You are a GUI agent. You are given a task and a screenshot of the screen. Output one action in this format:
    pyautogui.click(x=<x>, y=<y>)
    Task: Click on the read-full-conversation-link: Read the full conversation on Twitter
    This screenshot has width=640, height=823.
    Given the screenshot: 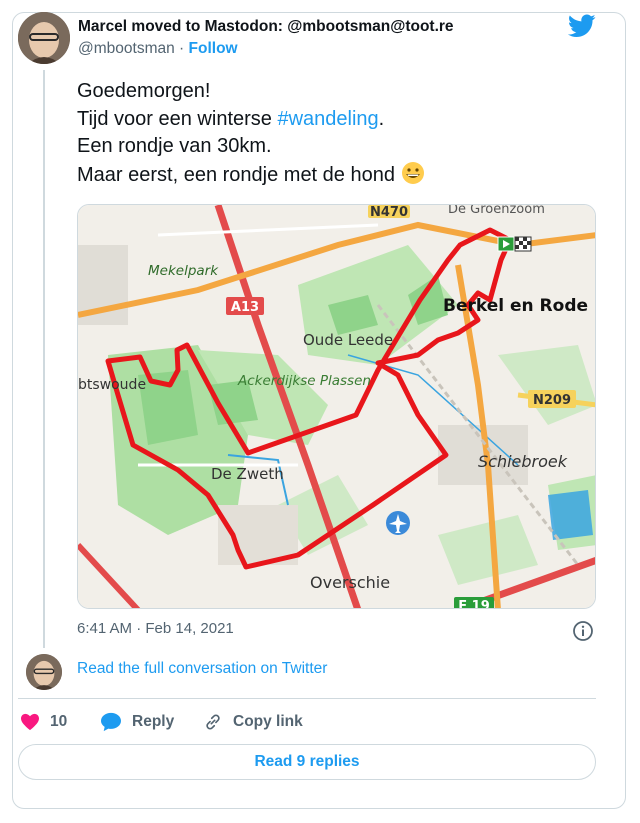 What is the action you would take?
    pyautogui.click(x=202, y=669)
    